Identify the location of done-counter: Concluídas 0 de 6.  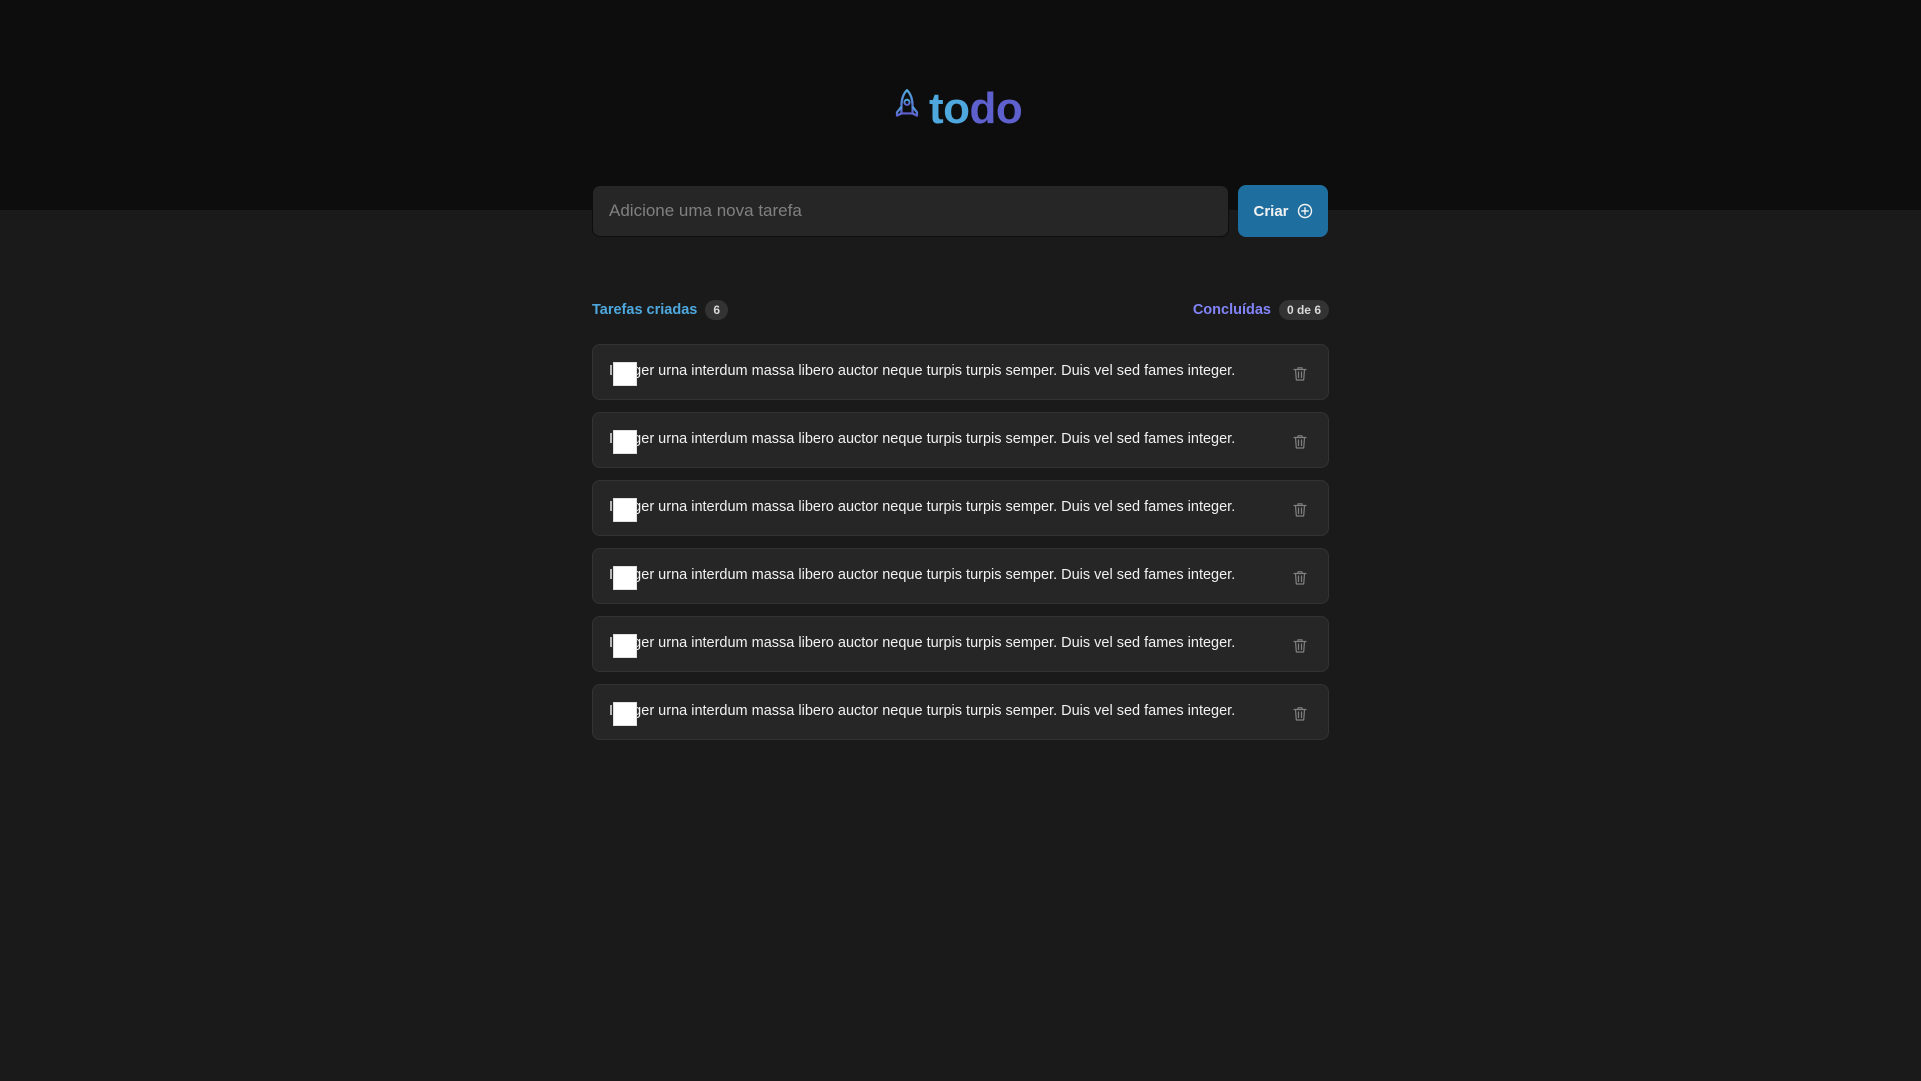
(1261, 310).